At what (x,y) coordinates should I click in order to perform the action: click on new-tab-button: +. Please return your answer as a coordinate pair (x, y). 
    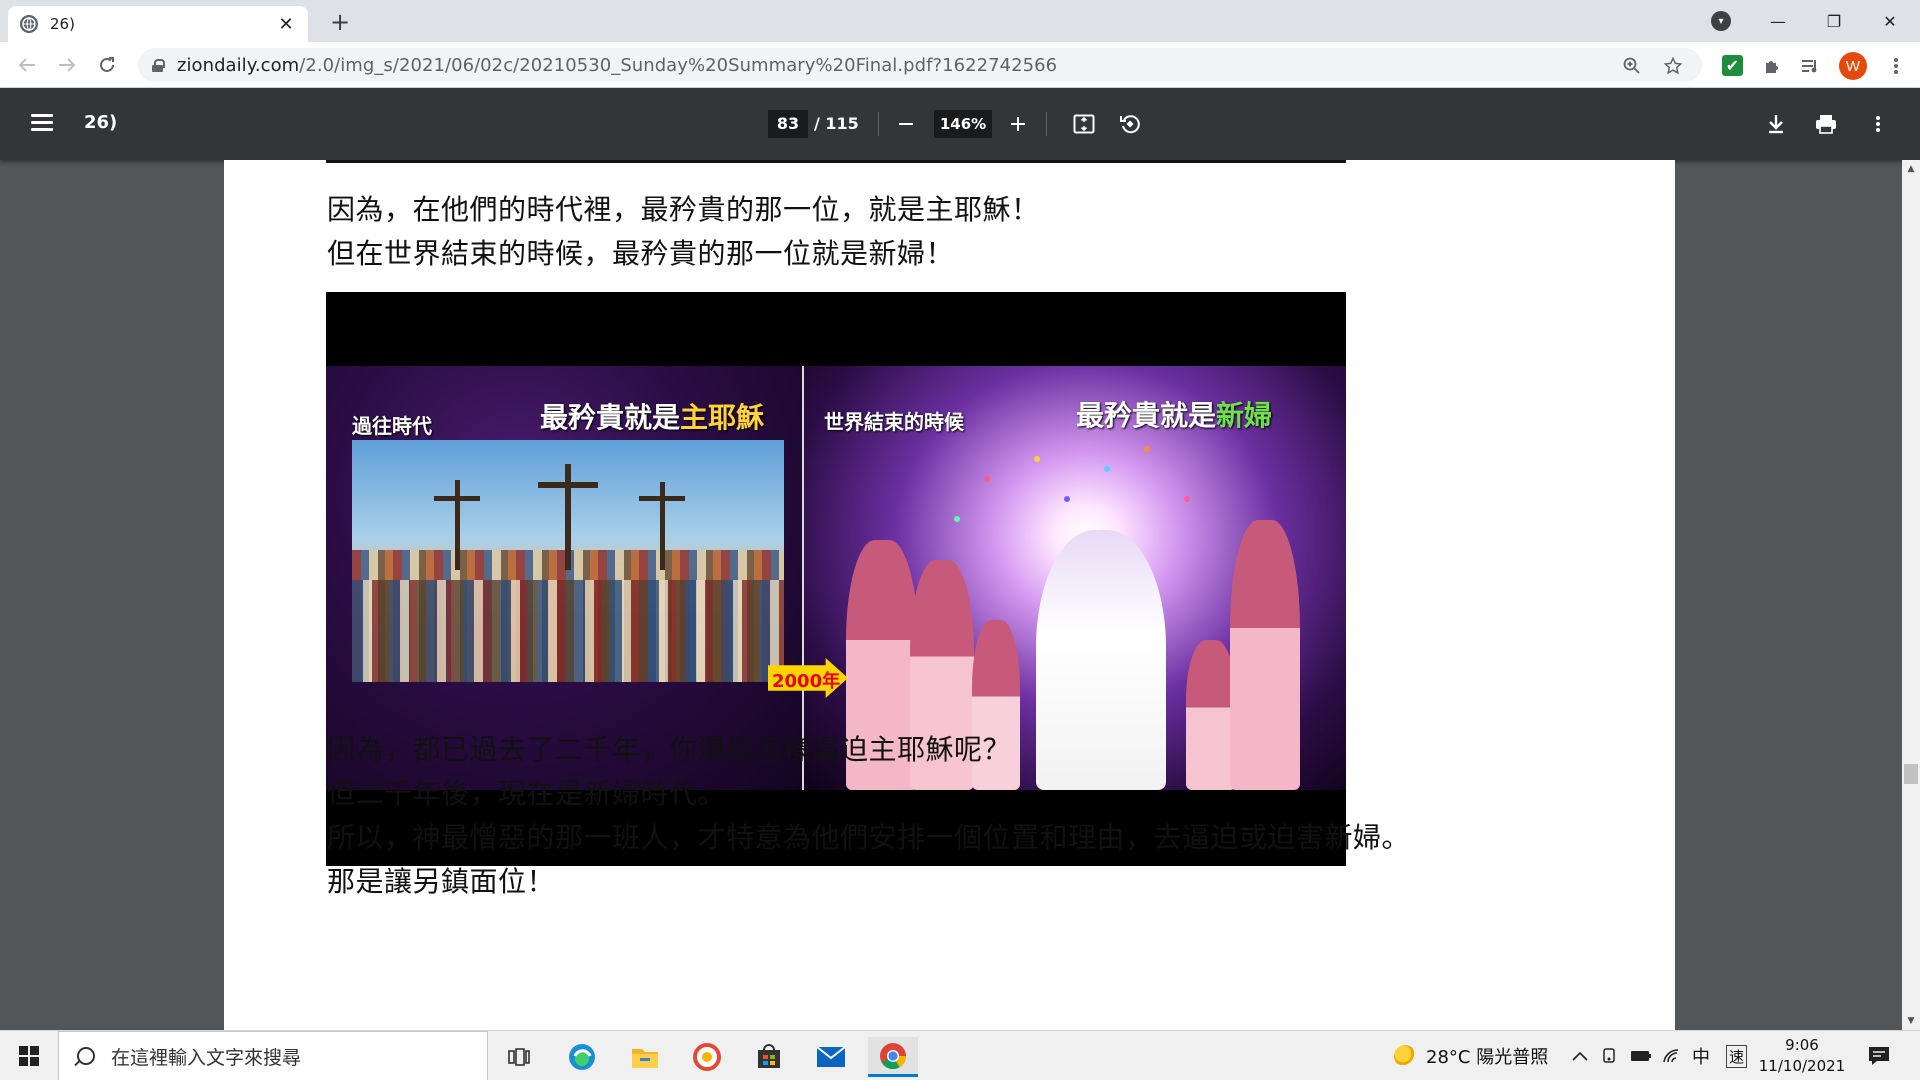
    Looking at the image, I should click on (340, 22).